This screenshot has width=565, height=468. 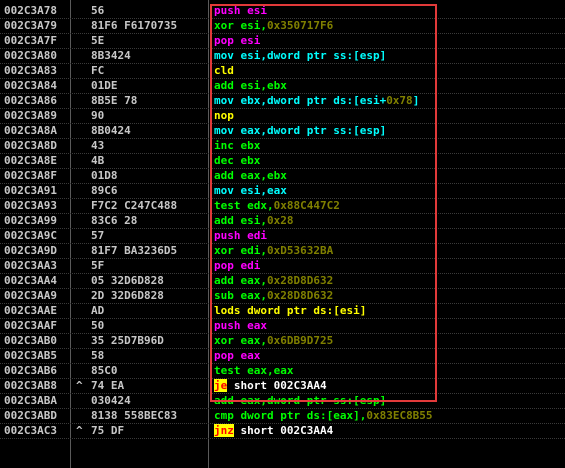 I want to click on instruction-address: 002C3AAE, so click(x=30, y=310).